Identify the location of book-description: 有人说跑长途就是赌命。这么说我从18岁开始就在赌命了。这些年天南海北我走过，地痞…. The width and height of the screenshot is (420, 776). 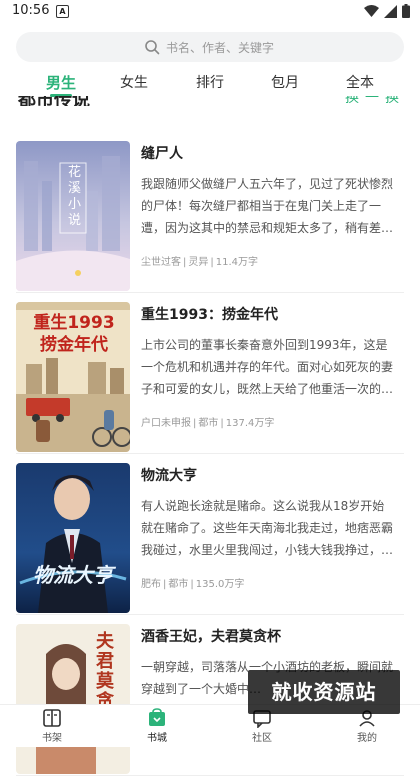
(267, 528).